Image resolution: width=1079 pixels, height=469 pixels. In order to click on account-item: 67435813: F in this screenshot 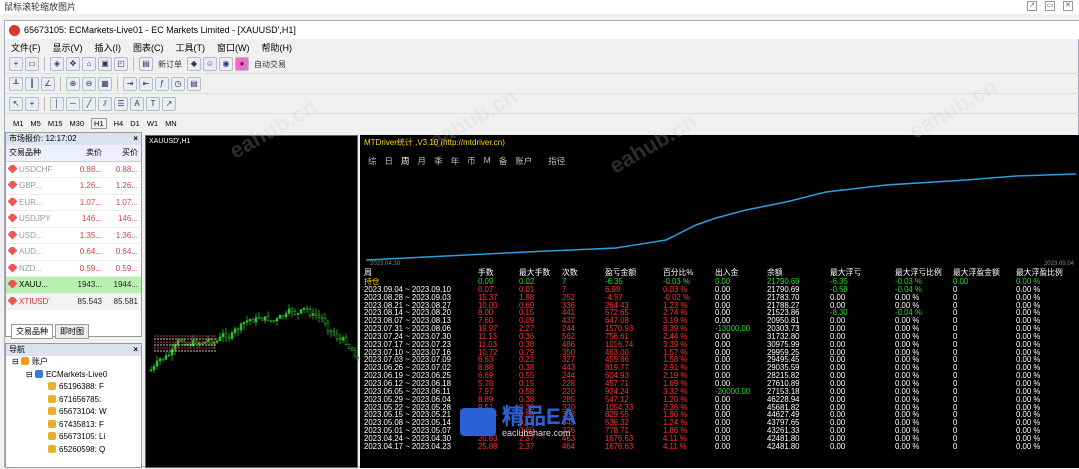, I will do `click(73, 425)`.